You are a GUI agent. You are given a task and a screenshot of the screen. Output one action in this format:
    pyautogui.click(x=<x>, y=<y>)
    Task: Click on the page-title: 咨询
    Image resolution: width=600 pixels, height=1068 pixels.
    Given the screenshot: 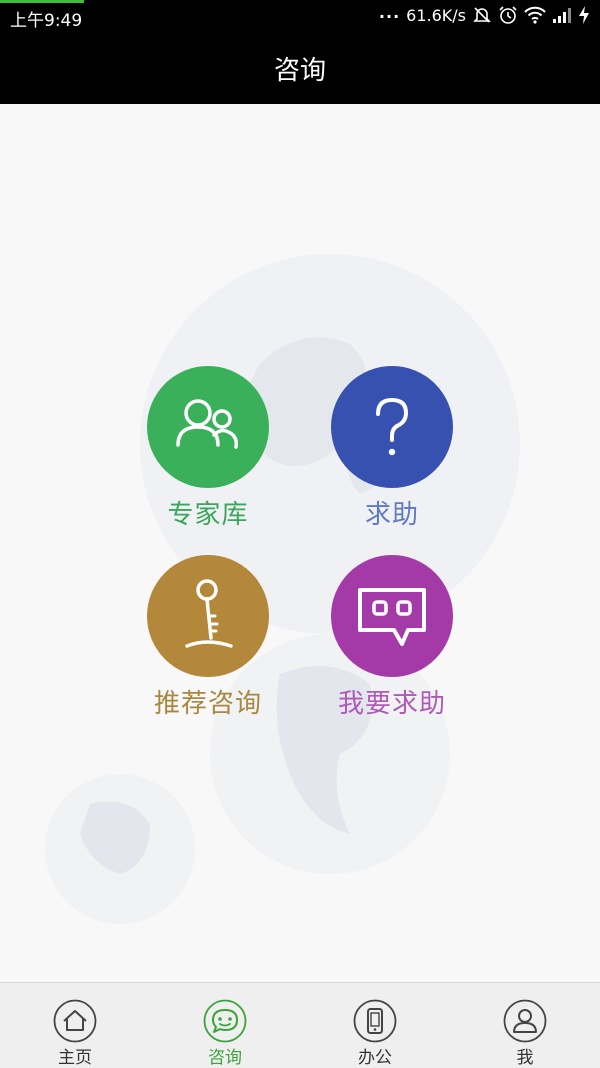 What is the action you would take?
    pyautogui.click(x=299, y=71)
    